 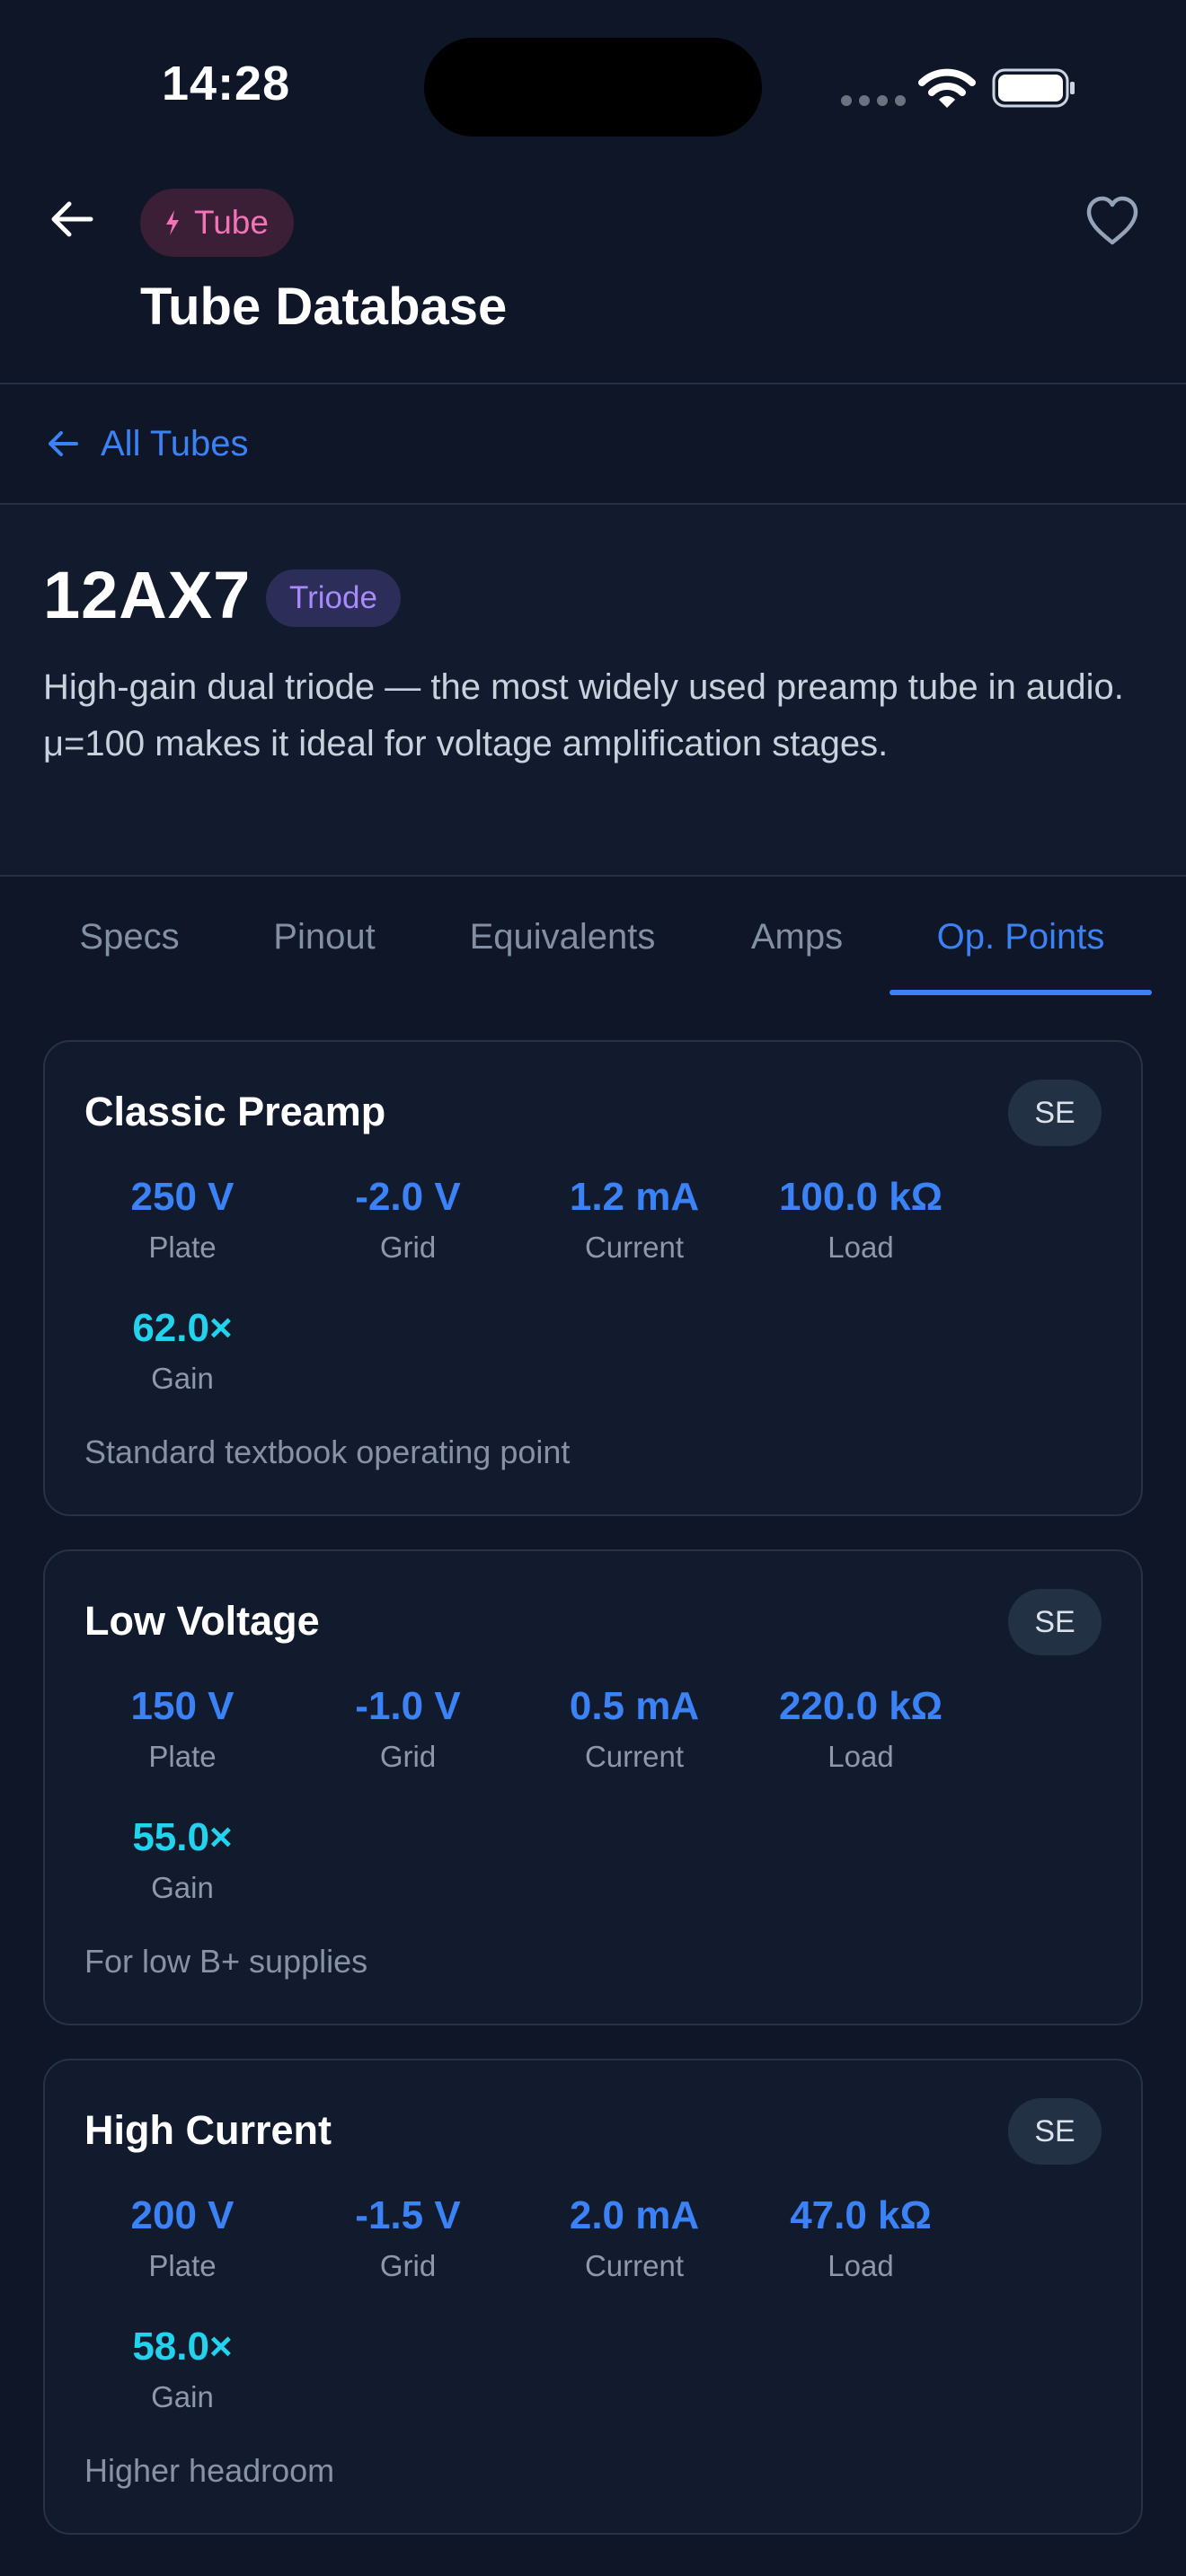 What do you see at coordinates (1021, 992) in the screenshot?
I see `active-tab-indicator` at bounding box center [1021, 992].